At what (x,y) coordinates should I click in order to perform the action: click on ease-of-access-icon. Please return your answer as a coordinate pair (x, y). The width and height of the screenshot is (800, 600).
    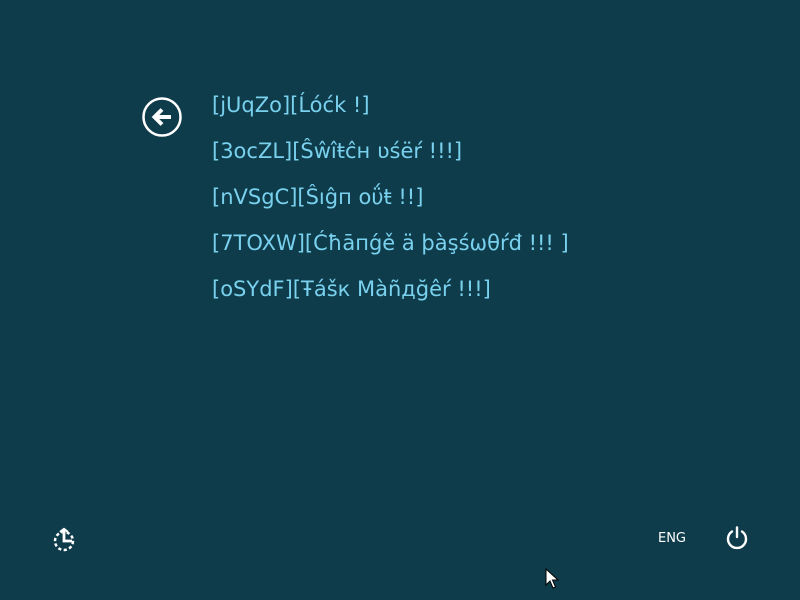
    Looking at the image, I should click on (64, 539).